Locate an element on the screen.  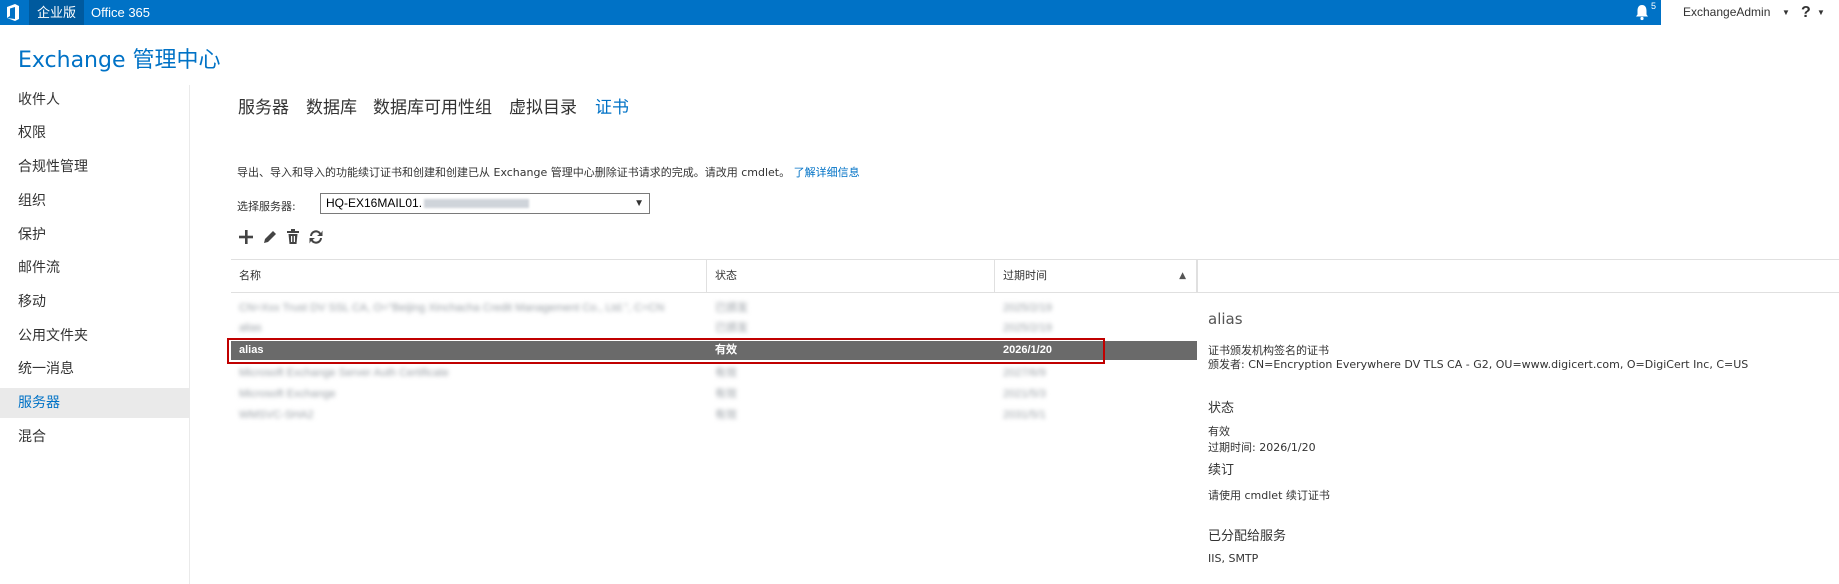
tab-databases: 数据库 is located at coordinates (331, 105).